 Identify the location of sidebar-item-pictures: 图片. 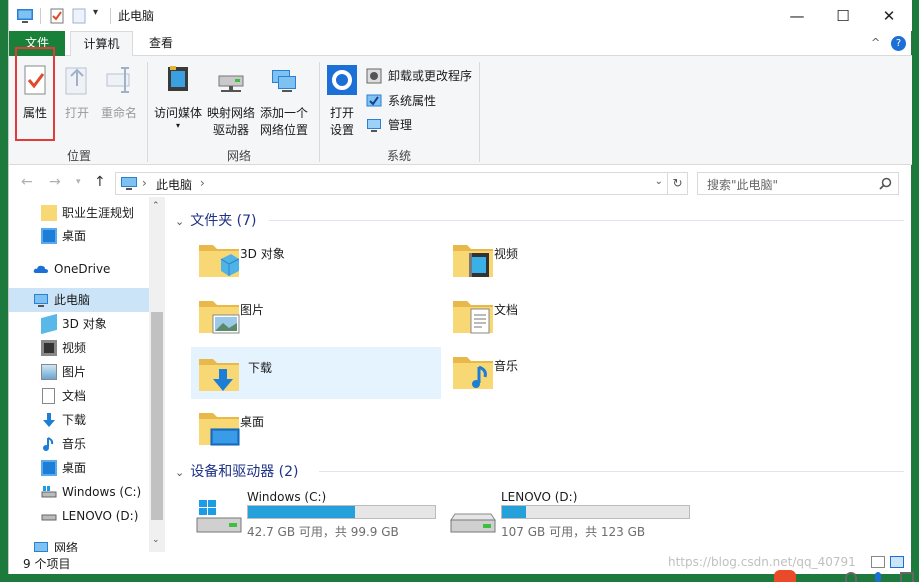
(79, 372).